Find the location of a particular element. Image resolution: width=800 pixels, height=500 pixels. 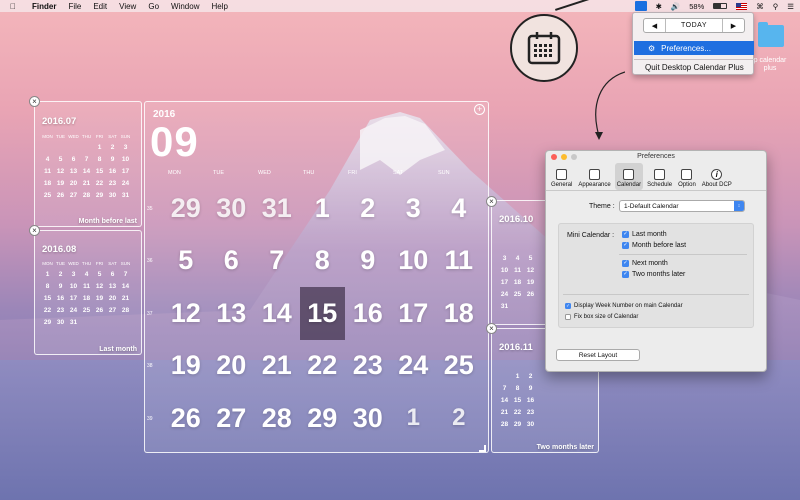

day-cell: 6 is located at coordinates (112, 274).